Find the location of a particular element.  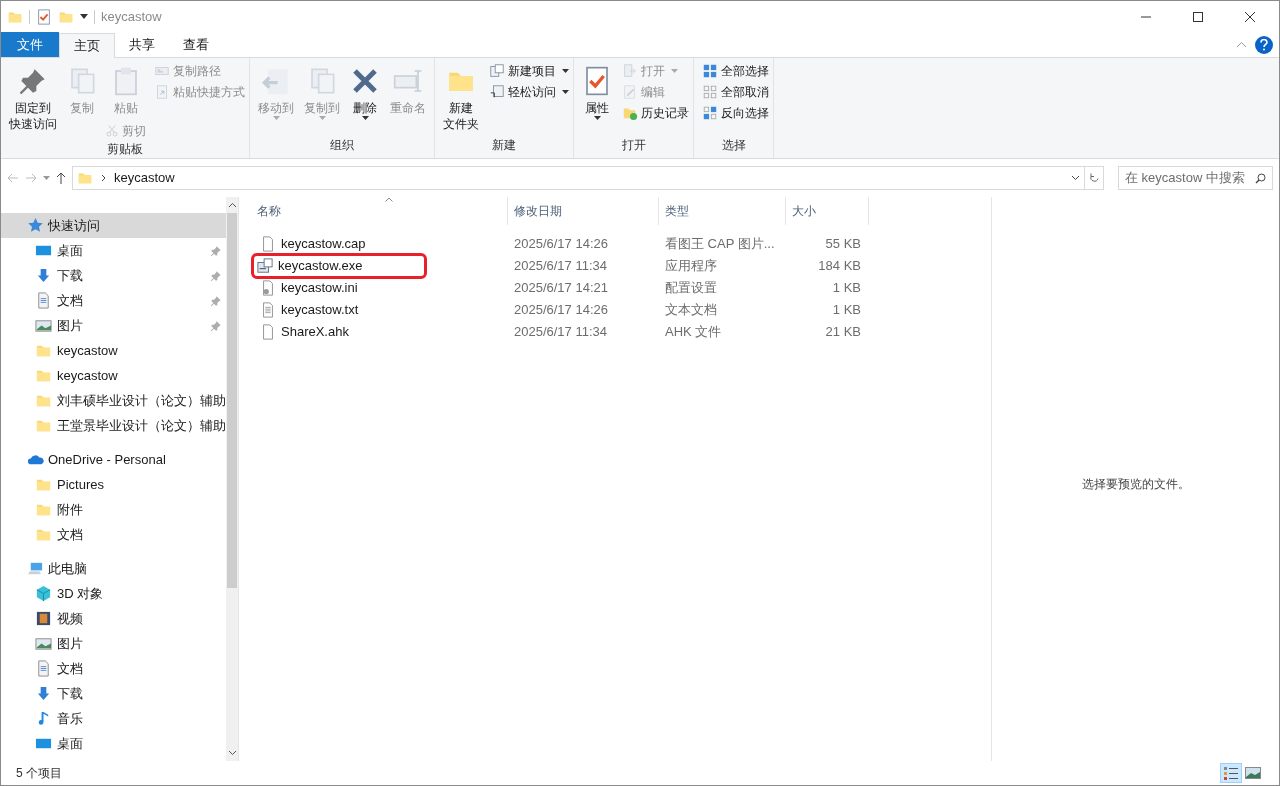

file-row: keycastow.txt 2025/6/17 14:26 文本文档 1 KB is located at coordinates (615, 310).